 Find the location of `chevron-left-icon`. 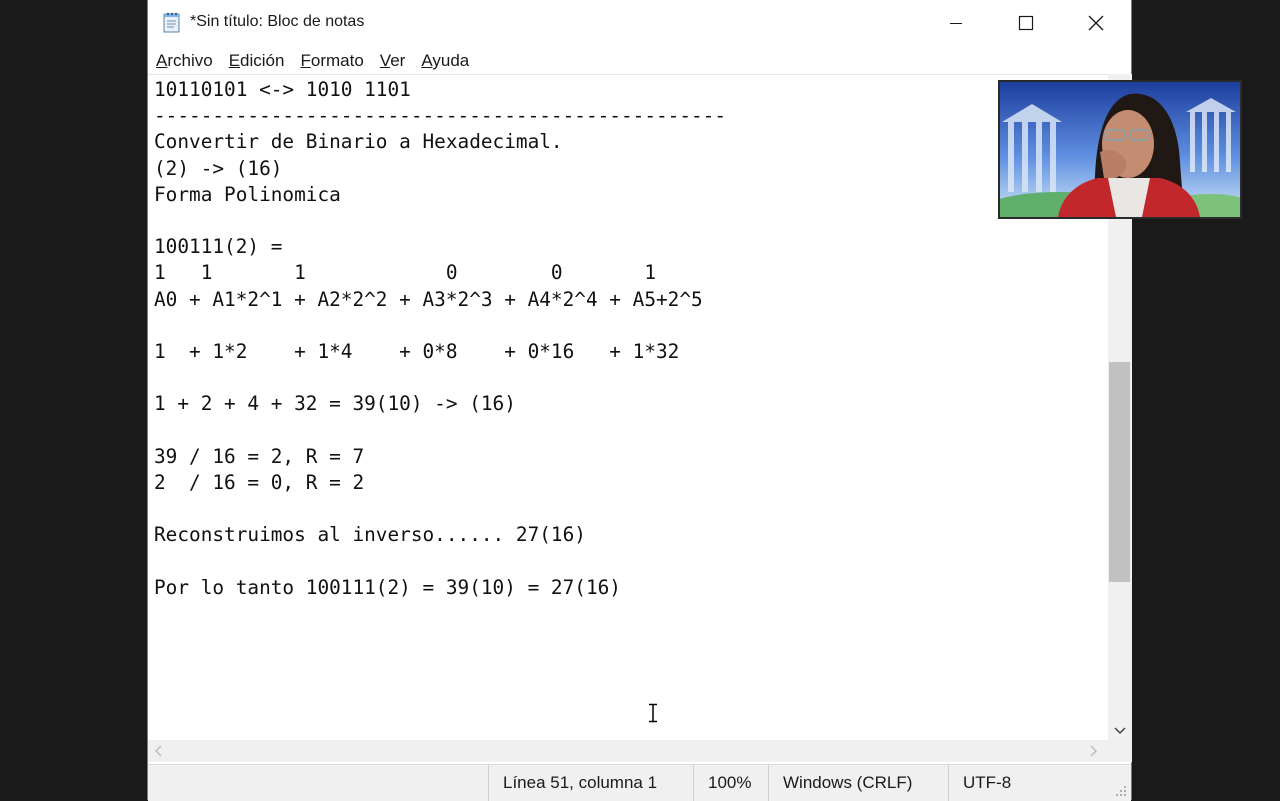

chevron-left-icon is located at coordinates (159, 751).